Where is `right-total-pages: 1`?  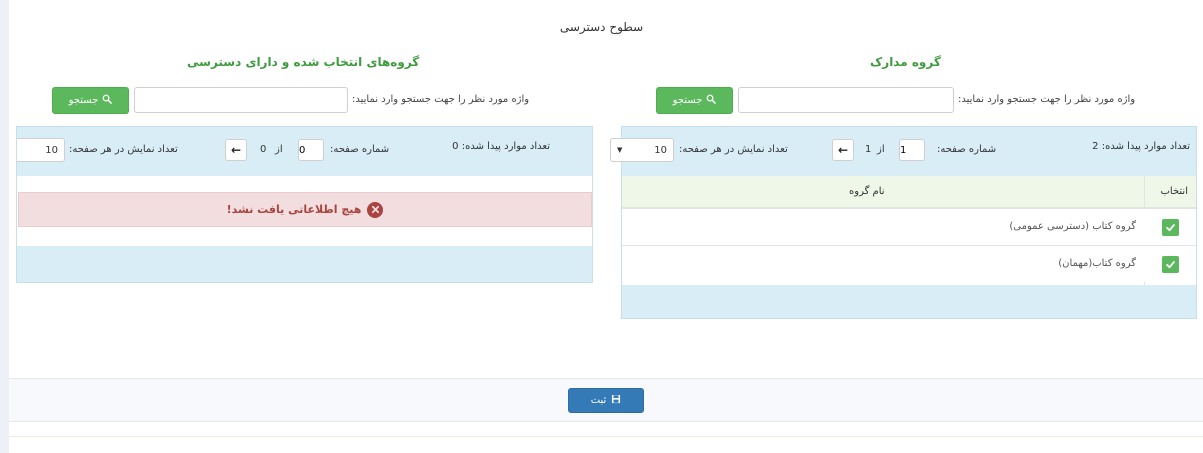 right-total-pages: 1 is located at coordinates (868, 149).